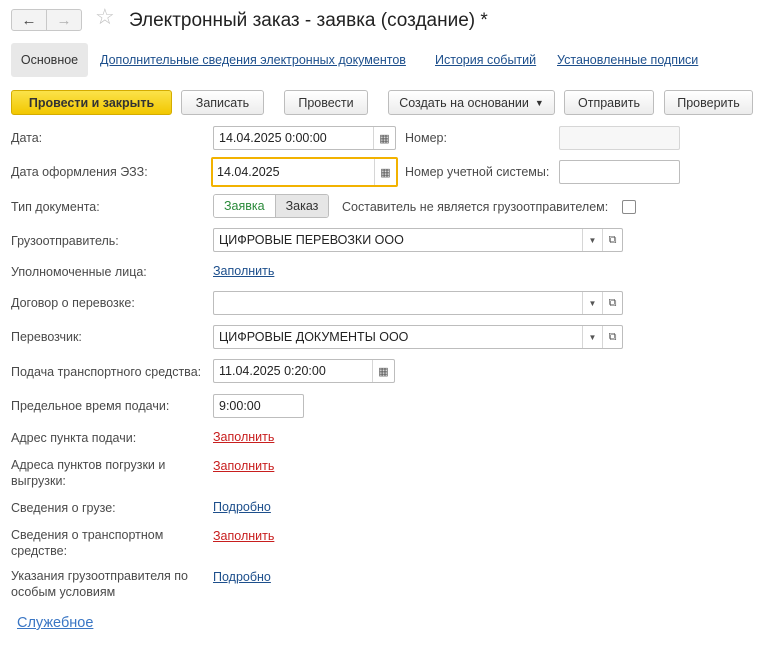 This screenshot has width=760, height=649. I want to click on create-based-on-label: Создать на основании, so click(464, 102).